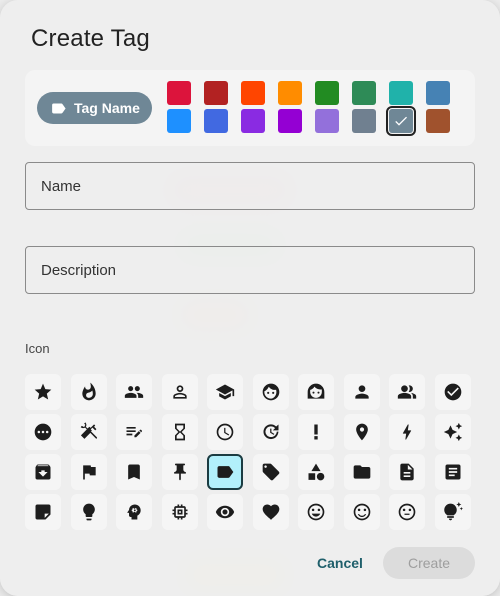 The height and width of the screenshot is (596, 500). I want to click on icon-option-location-pin, so click(361, 432).